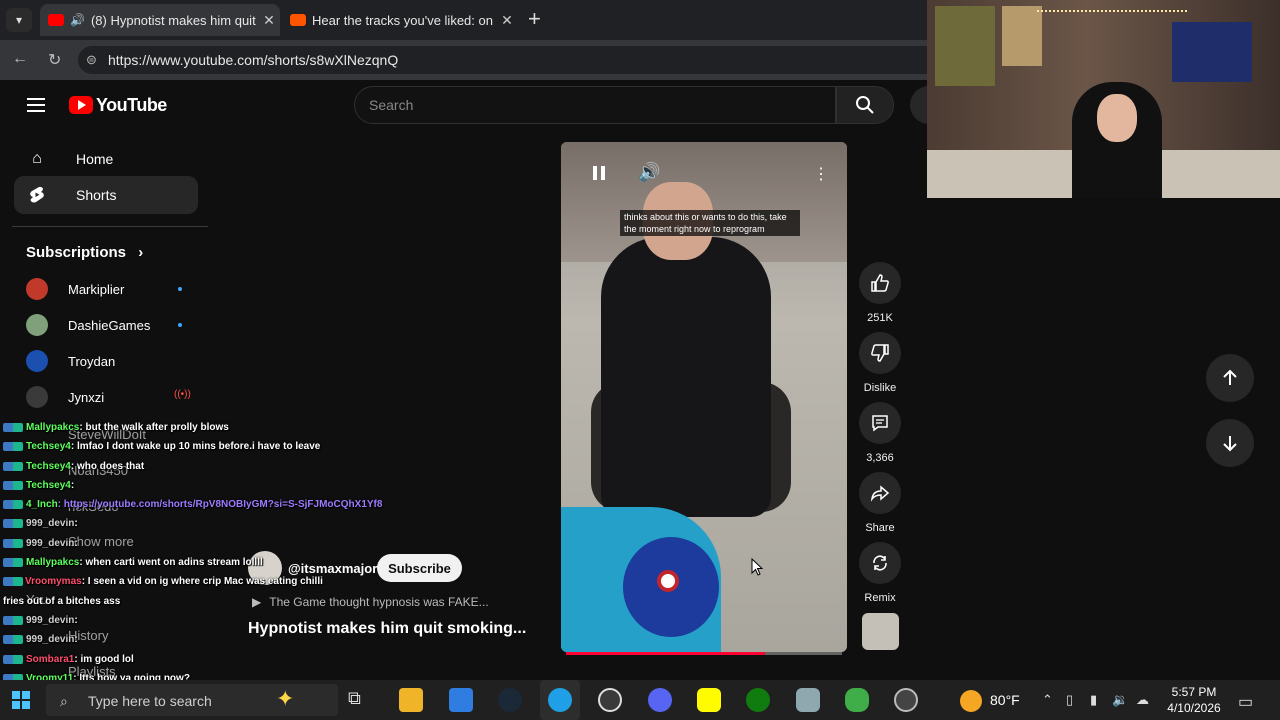 This screenshot has width=1280, height=720. I want to click on youtube-logo-icon, so click(81, 105).